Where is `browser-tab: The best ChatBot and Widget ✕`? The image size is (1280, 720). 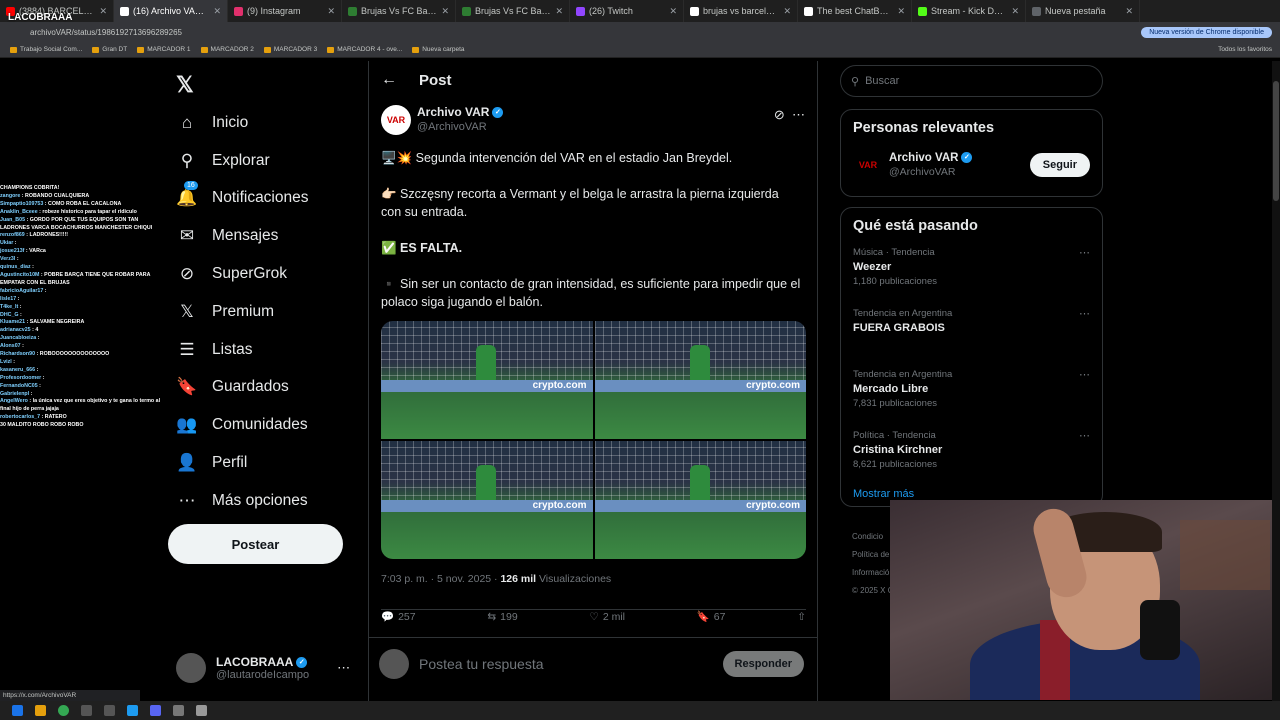 browser-tab: The best ChatBot and Widget ✕ is located at coordinates (855, 11).